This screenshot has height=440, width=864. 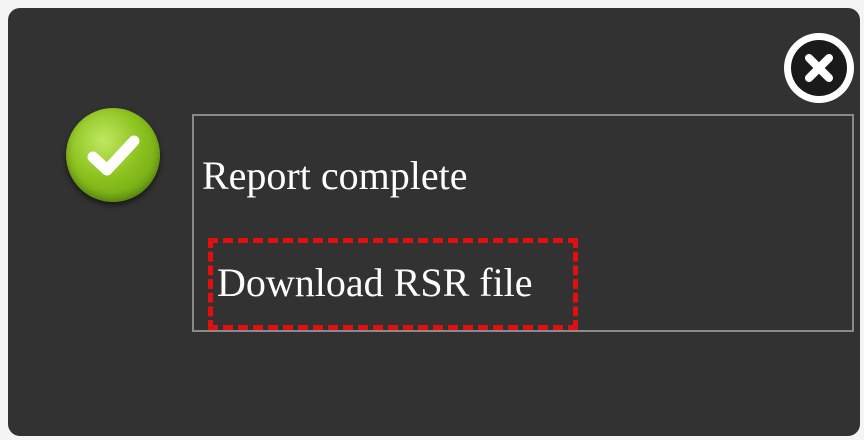 What do you see at coordinates (335, 175) in the screenshot?
I see `status-message: Report complete` at bounding box center [335, 175].